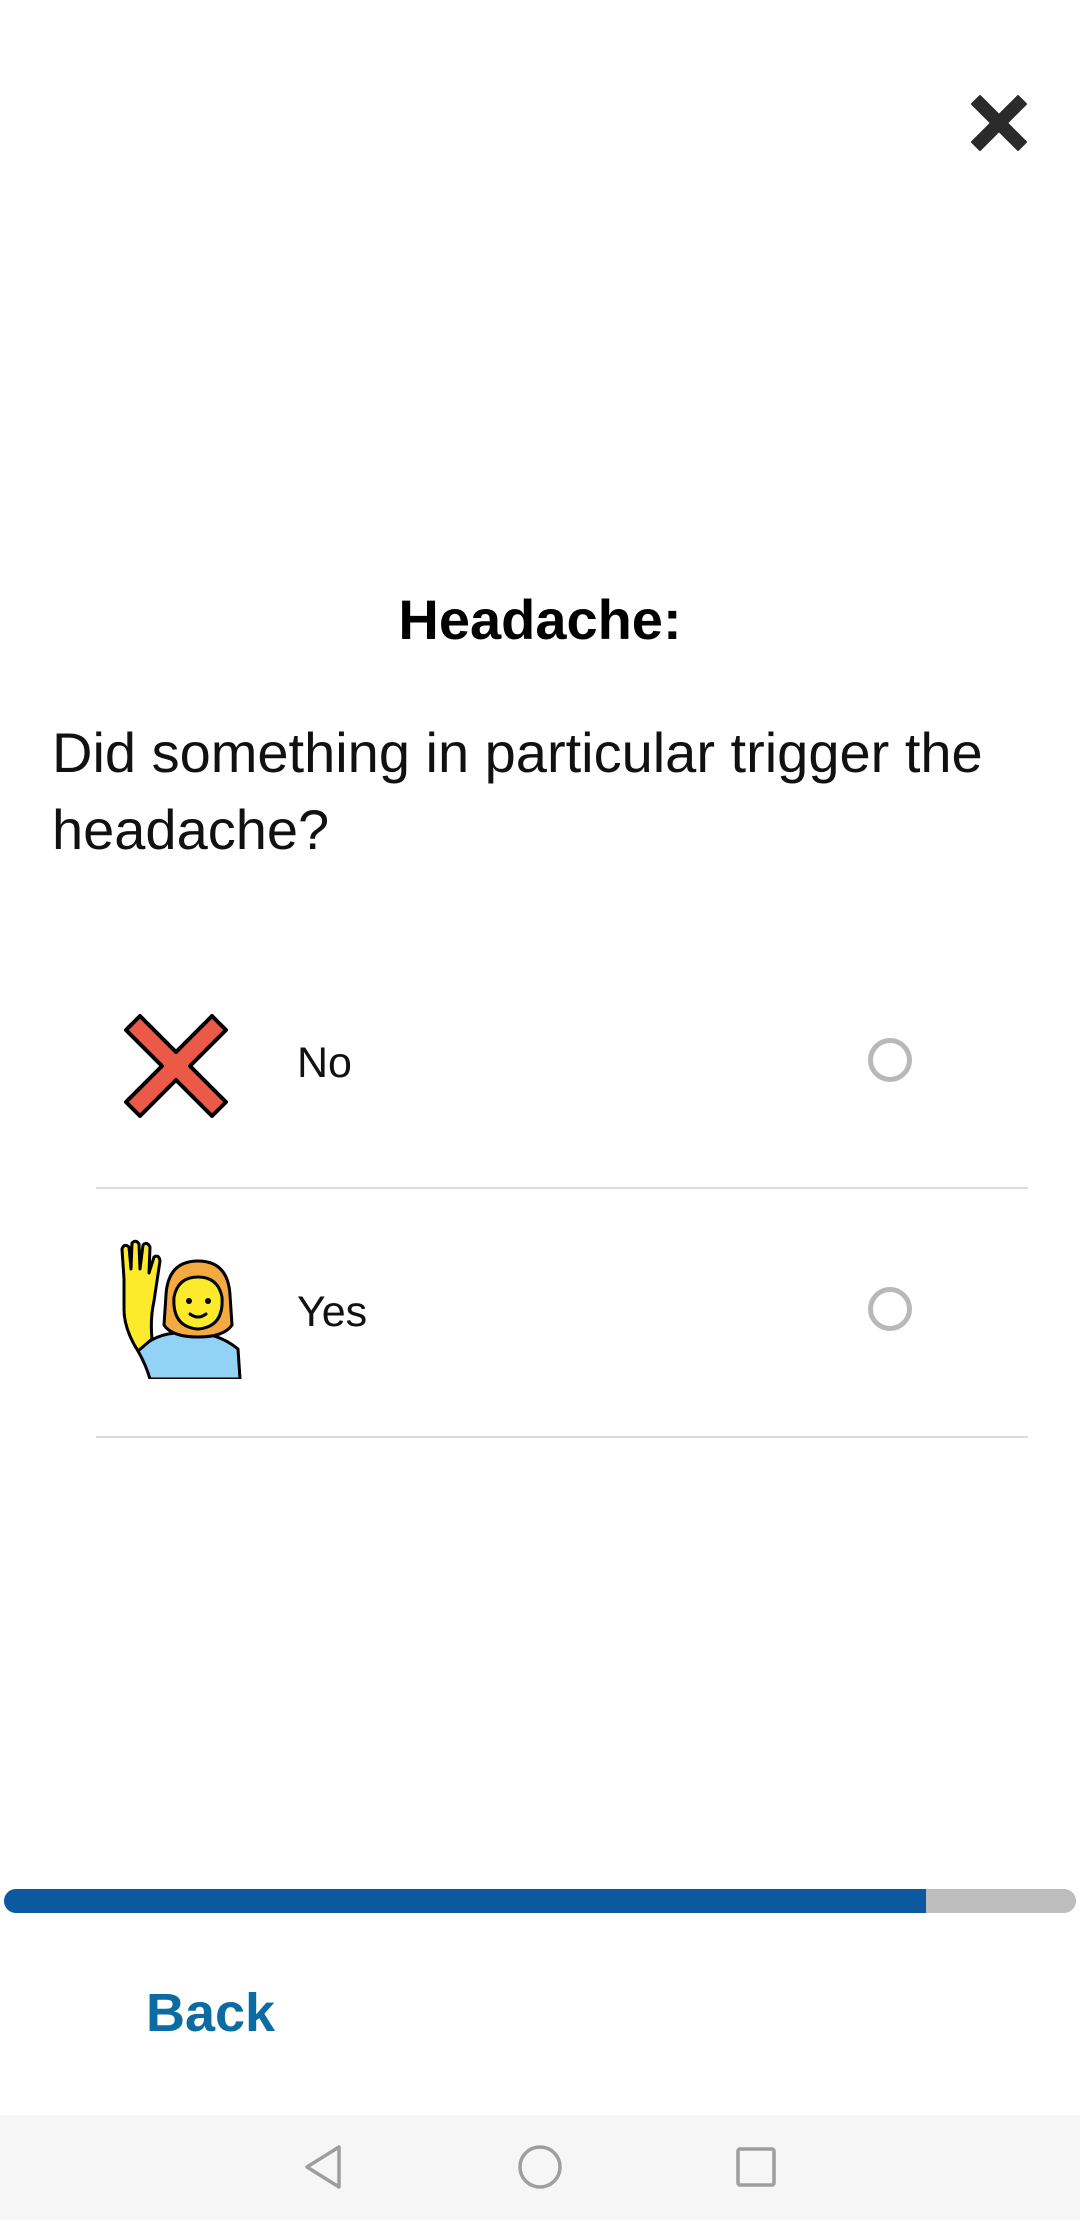  What do you see at coordinates (562, 1064) in the screenshot?
I see `option-no: No` at bounding box center [562, 1064].